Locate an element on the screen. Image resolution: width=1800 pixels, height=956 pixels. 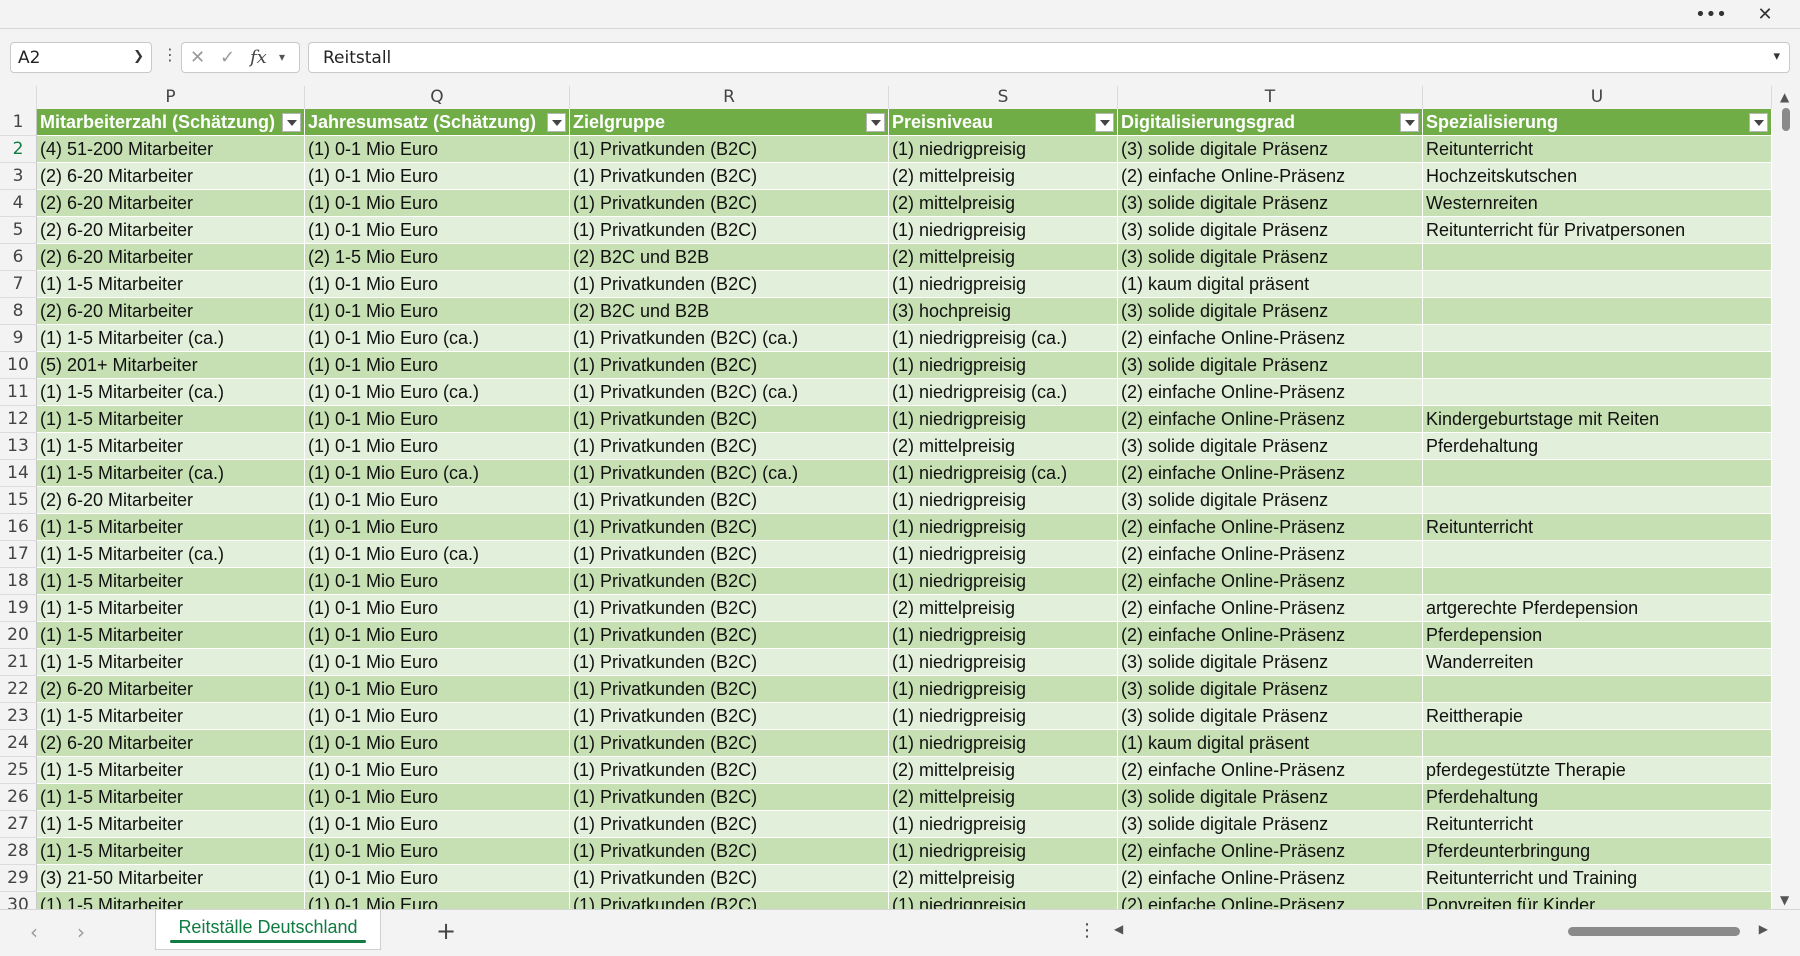
table-cell: Reitunterricht für Privatpersonen is located at coordinates (1597, 230).